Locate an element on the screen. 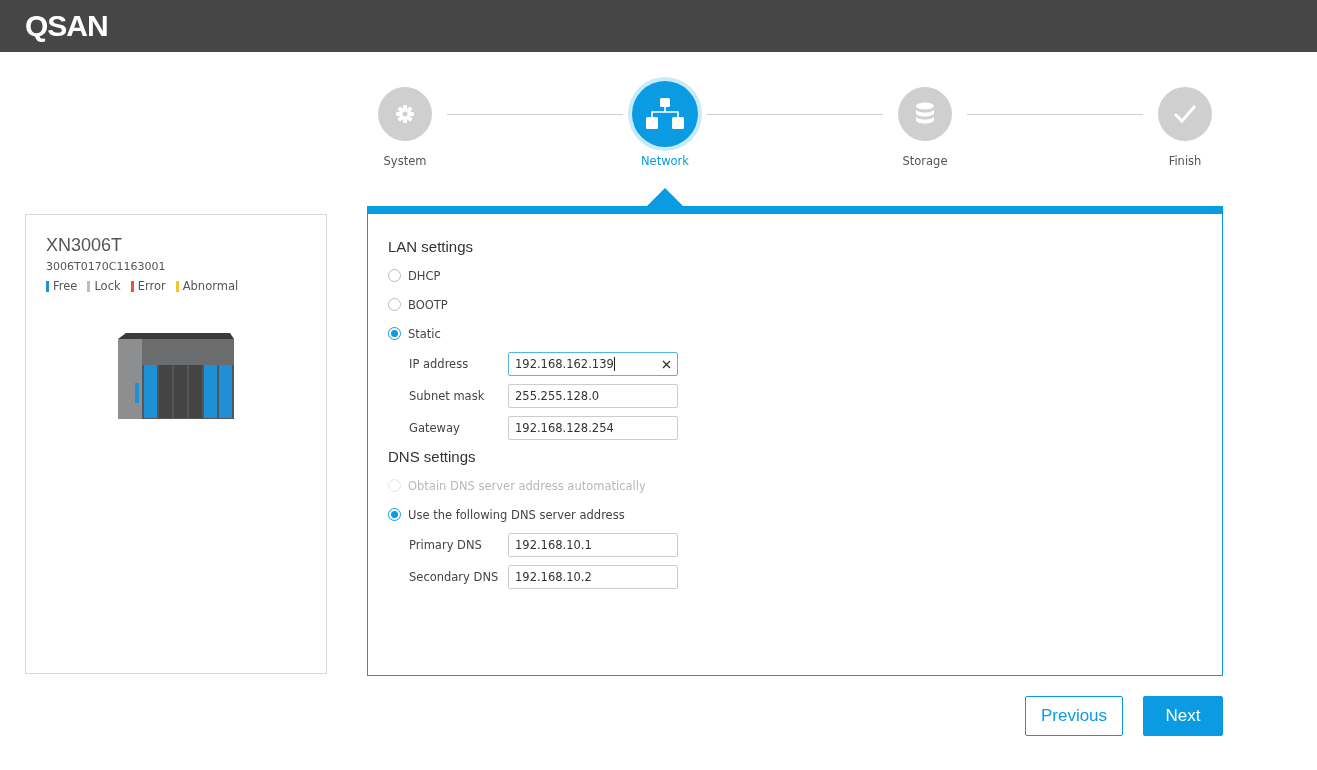 This screenshot has height=770, width=1317. radio-label: Obtain DNS server address automatically is located at coordinates (527, 485).